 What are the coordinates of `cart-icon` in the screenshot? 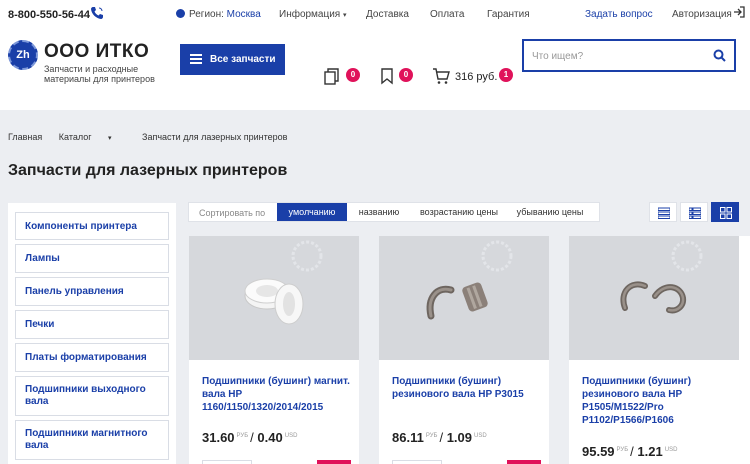 It's located at (441, 76).